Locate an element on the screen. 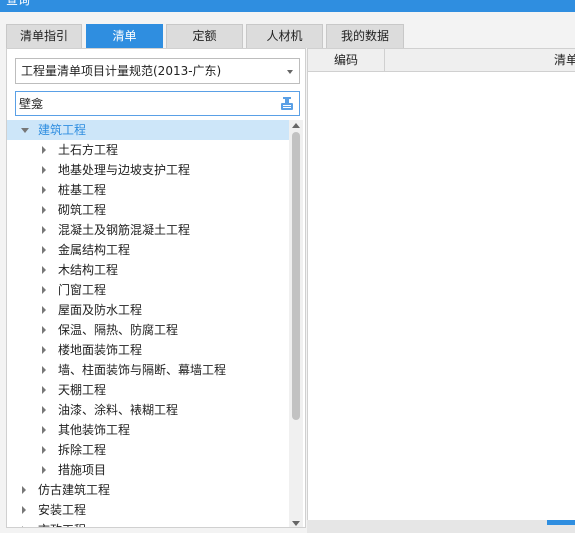 The width and height of the screenshot is (575, 533). tree-node-label: 混凝土及钢筋混凝土工程 is located at coordinates (124, 230).